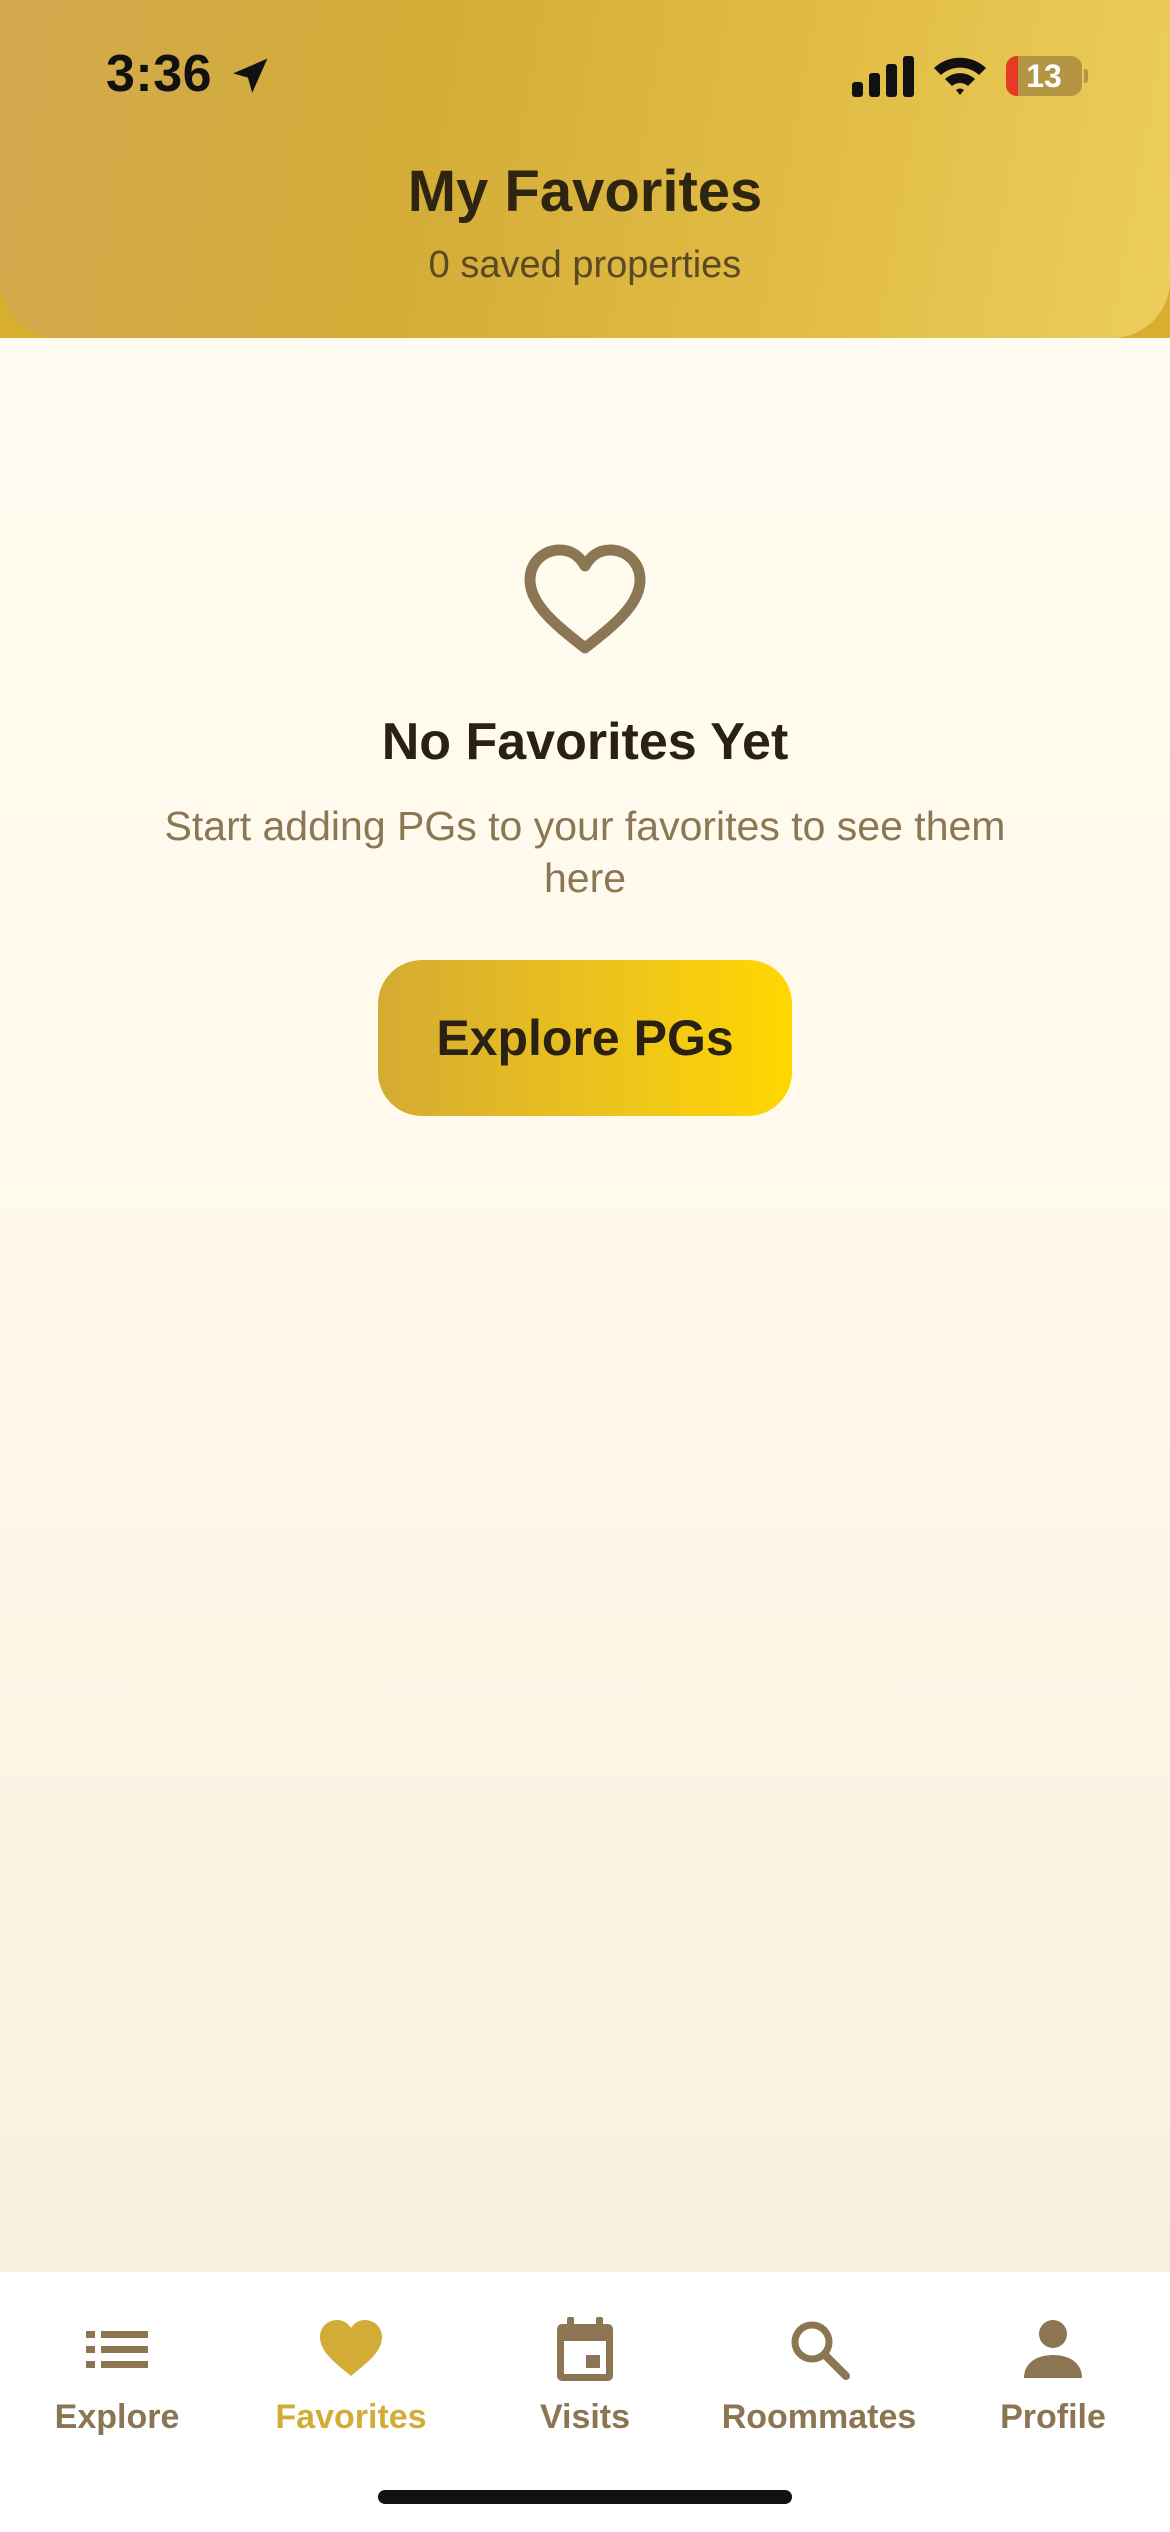  Describe the element at coordinates (351, 2348) in the screenshot. I see `heart-icon` at that location.